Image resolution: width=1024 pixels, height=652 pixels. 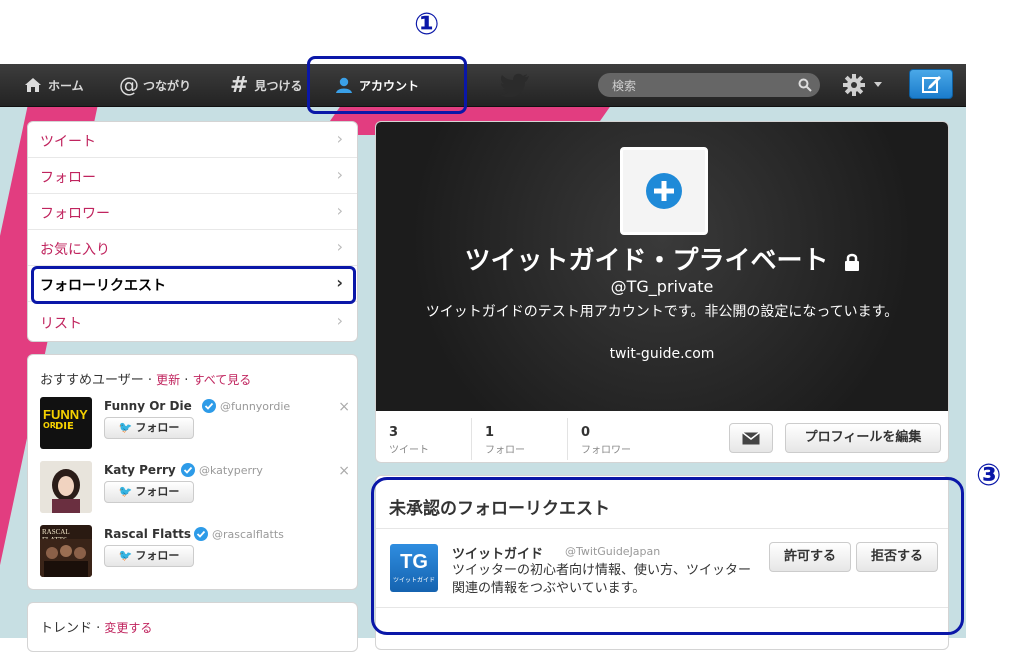 I want to click on requester-name: ツイットガイド, so click(x=497, y=552).